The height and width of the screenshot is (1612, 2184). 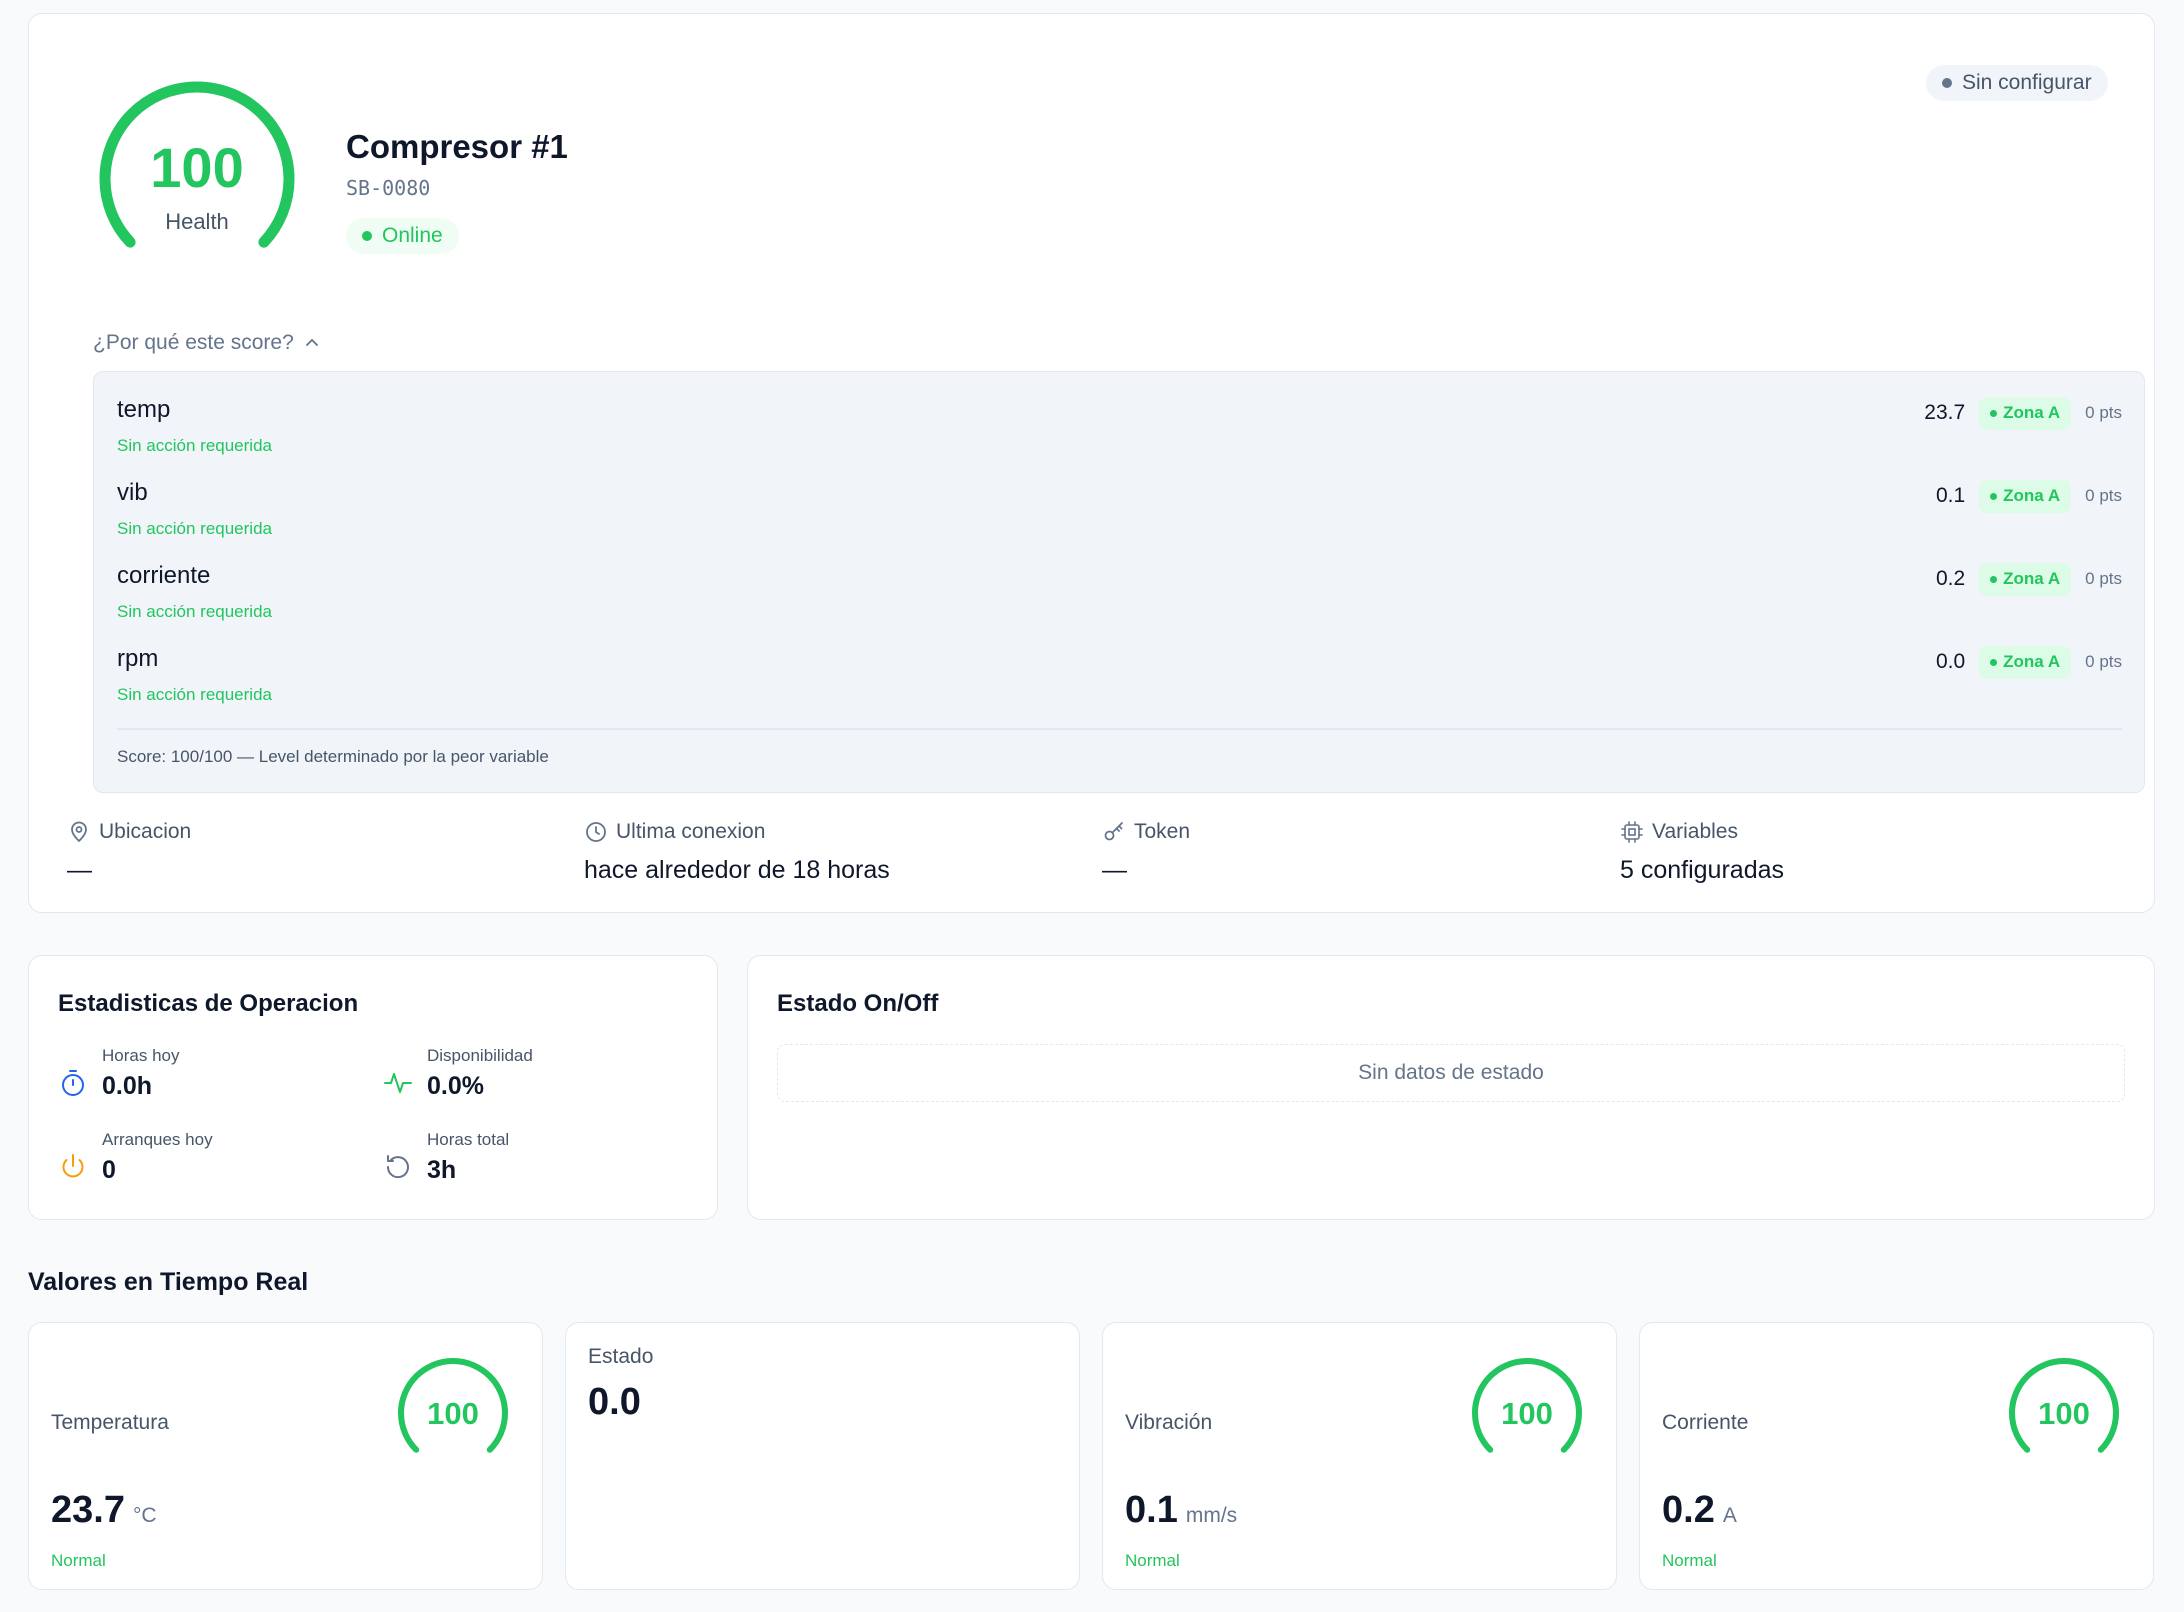 What do you see at coordinates (132, 492) in the screenshot?
I see `variable-name: vib` at bounding box center [132, 492].